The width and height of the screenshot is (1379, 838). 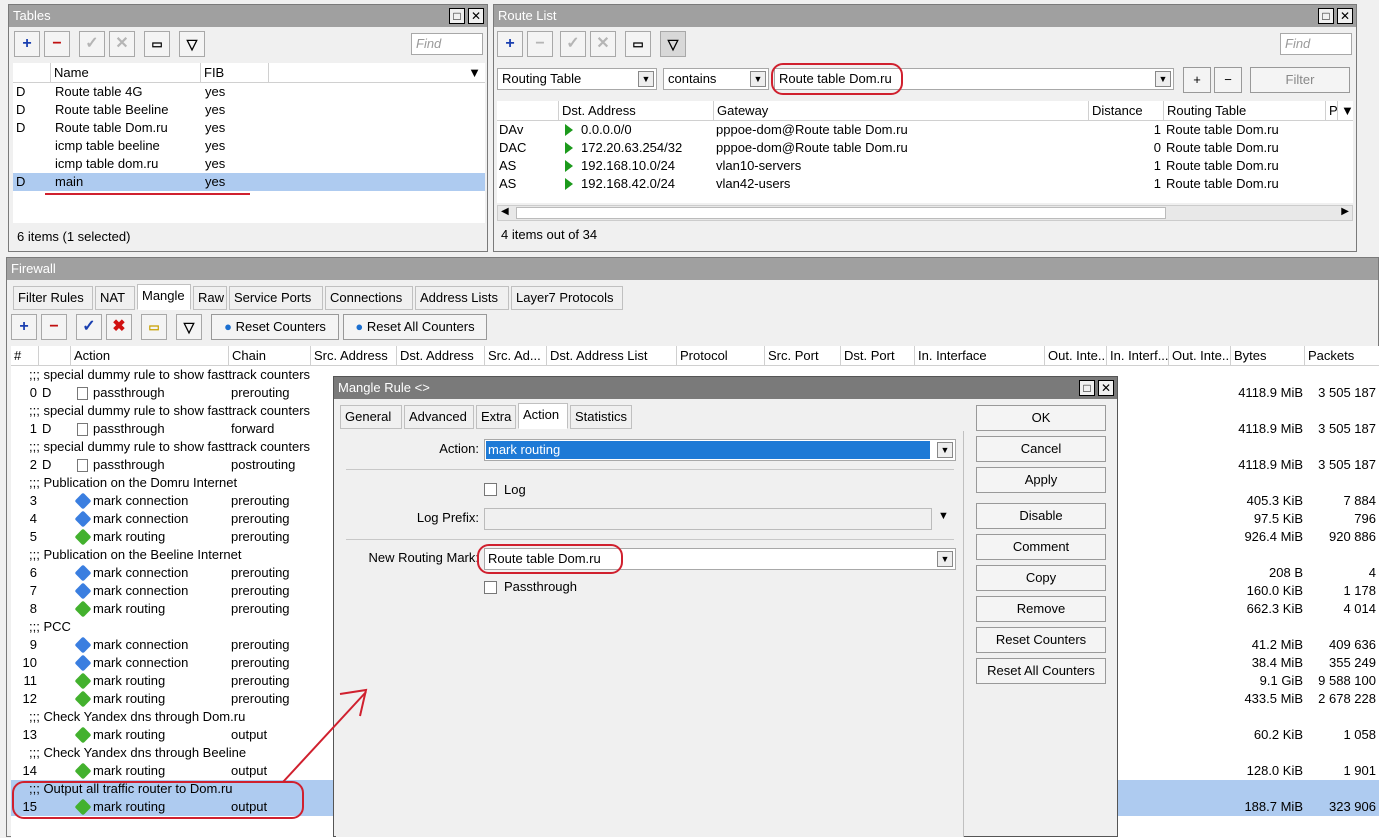 I want to click on column-header: Chain, so click(x=270, y=356).